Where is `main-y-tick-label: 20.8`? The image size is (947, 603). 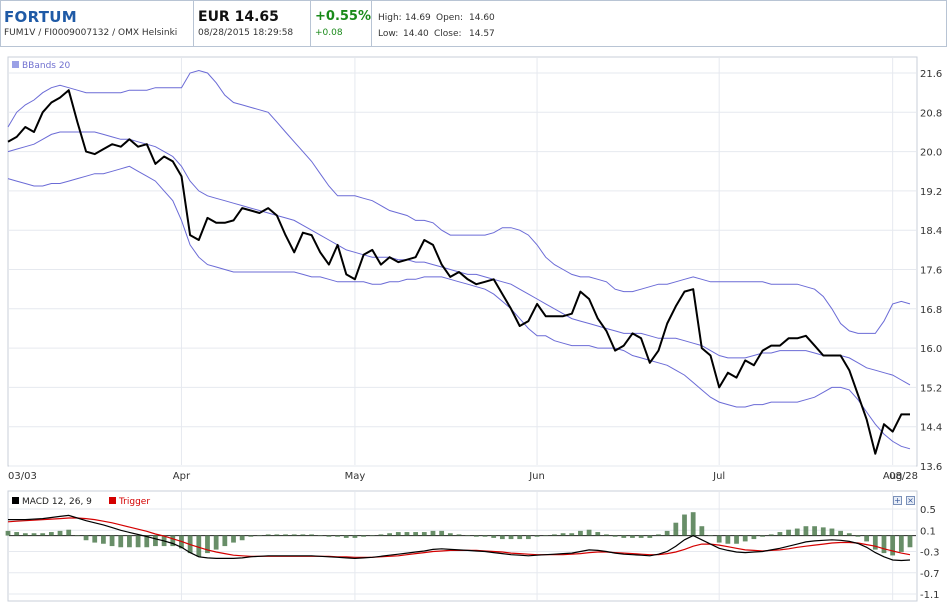
main-y-tick-label: 20.8 is located at coordinates (931, 113).